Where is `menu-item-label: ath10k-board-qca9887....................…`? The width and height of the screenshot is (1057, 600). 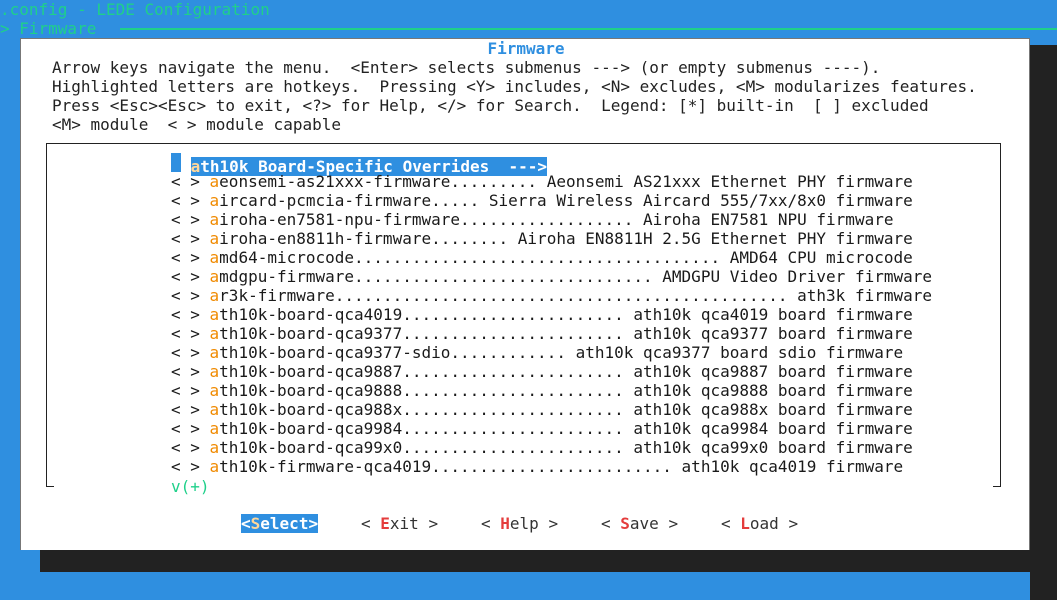
menu-item-label: ath10k-board-qca9887....................… is located at coordinates (561, 371).